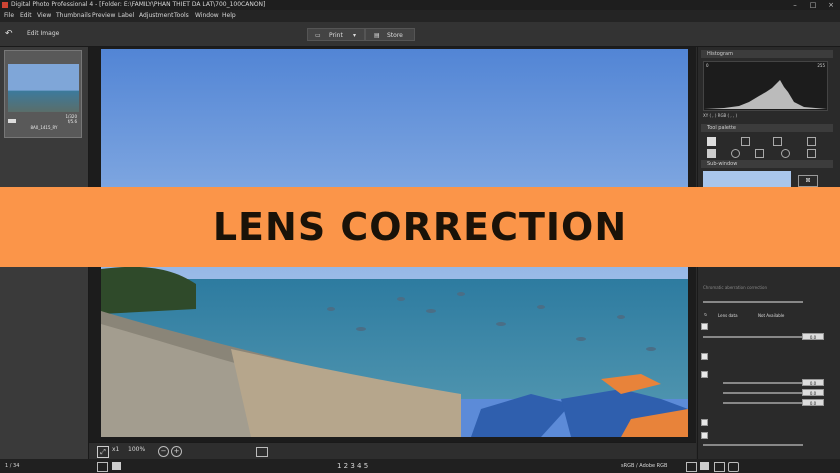 The width and height of the screenshot is (840, 473). What do you see at coordinates (12, 466) in the screenshot?
I see `image-counter: 1 / 34` at bounding box center [12, 466].